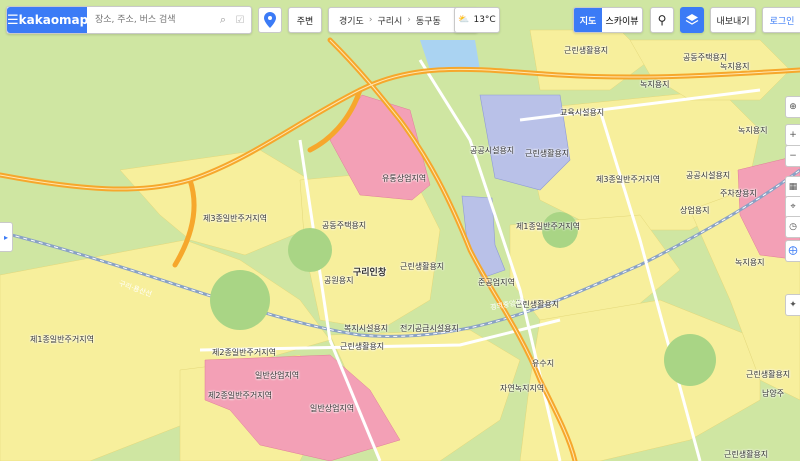  I want to click on zone-label: 복지시설용지, so click(366, 328).